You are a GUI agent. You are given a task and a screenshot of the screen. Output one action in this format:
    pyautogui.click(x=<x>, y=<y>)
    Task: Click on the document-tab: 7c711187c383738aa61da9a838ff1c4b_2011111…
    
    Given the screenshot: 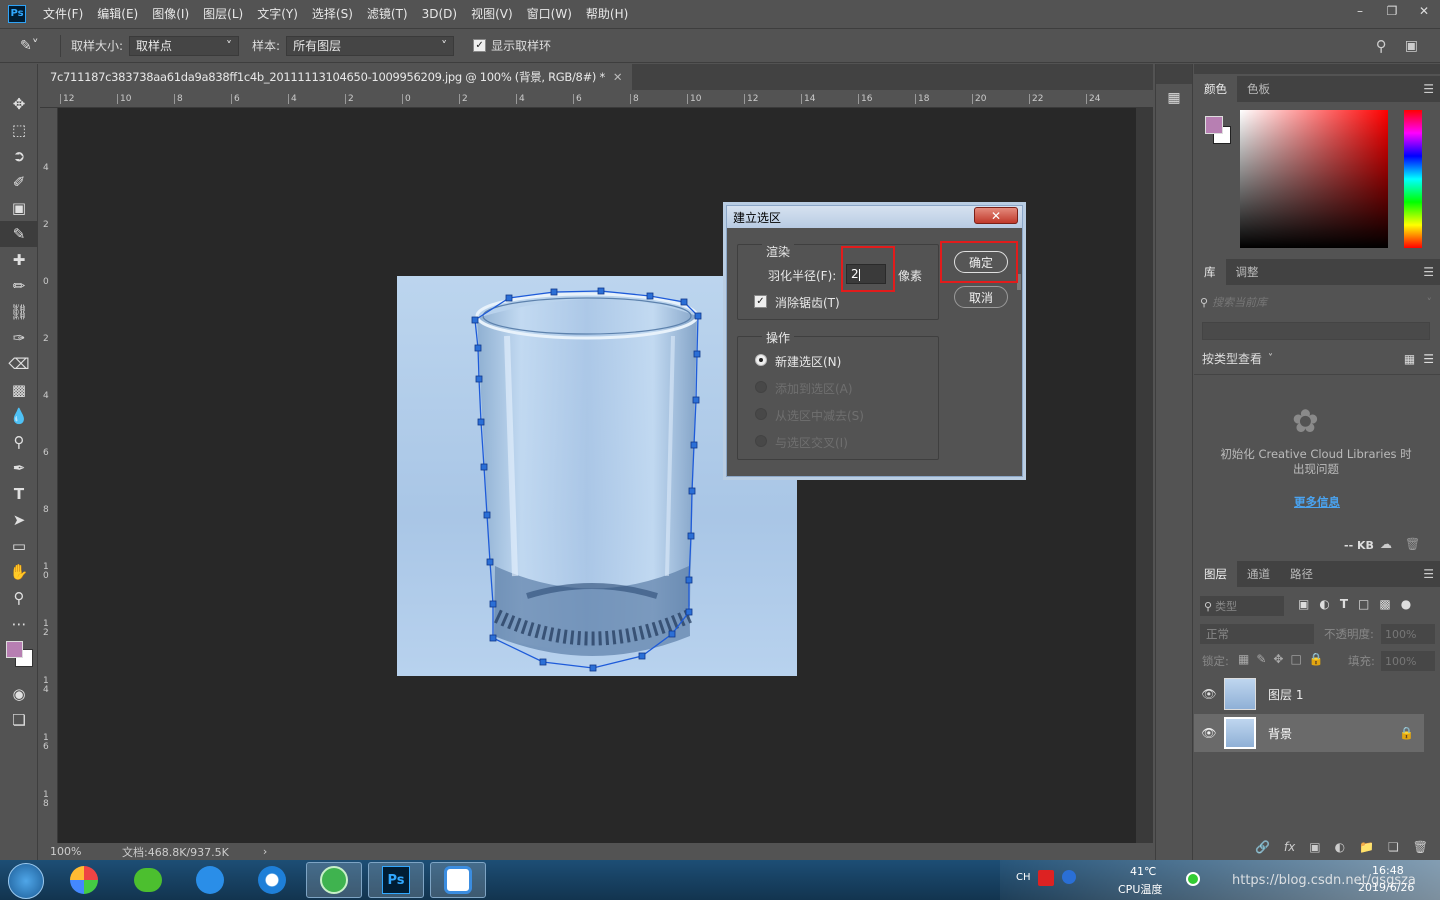 What is the action you would take?
    pyautogui.click(x=336, y=77)
    